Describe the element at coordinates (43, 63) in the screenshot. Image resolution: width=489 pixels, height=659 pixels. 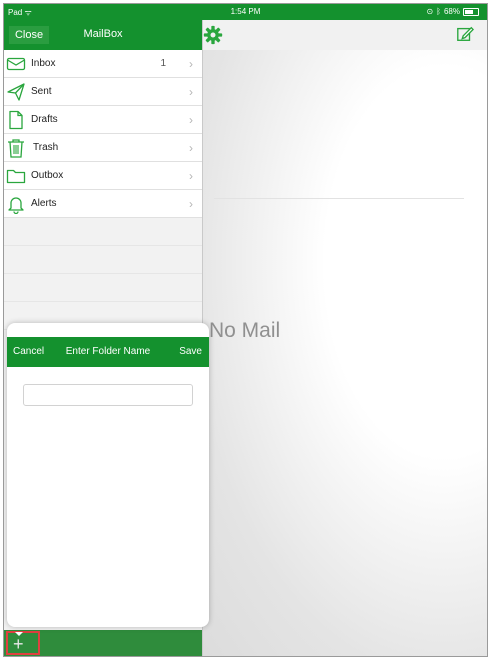
I see `folder-label: Inbox` at that location.